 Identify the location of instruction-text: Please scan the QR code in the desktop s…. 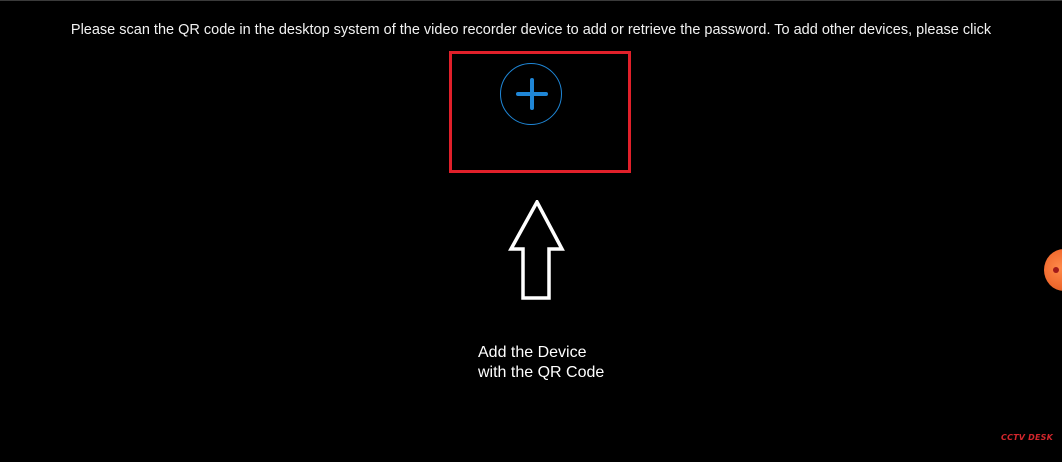
(531, 30).